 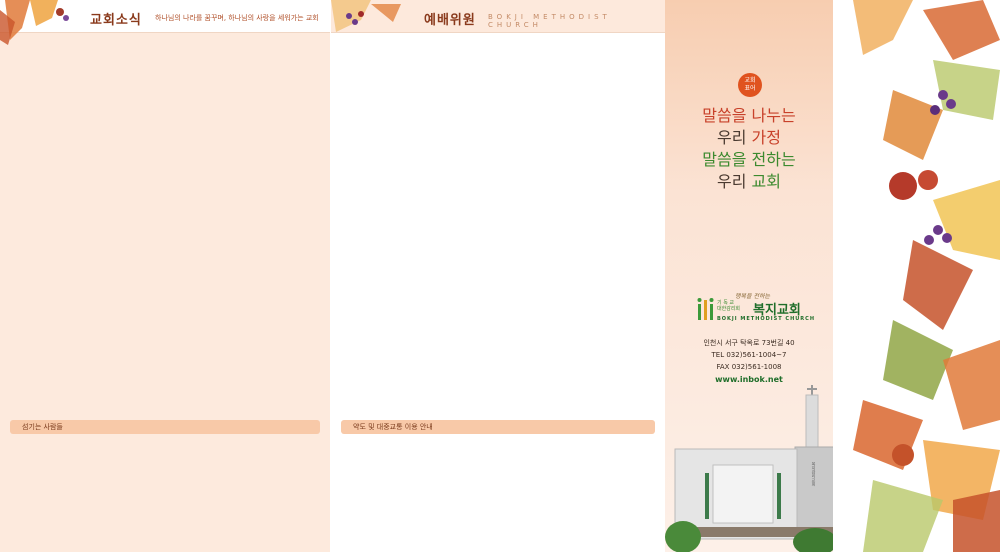 What do you see at coordinates (42, 427) in the screenshot?
I see `section-label: 섬기는 사람들` at bounding box center [42, 427].